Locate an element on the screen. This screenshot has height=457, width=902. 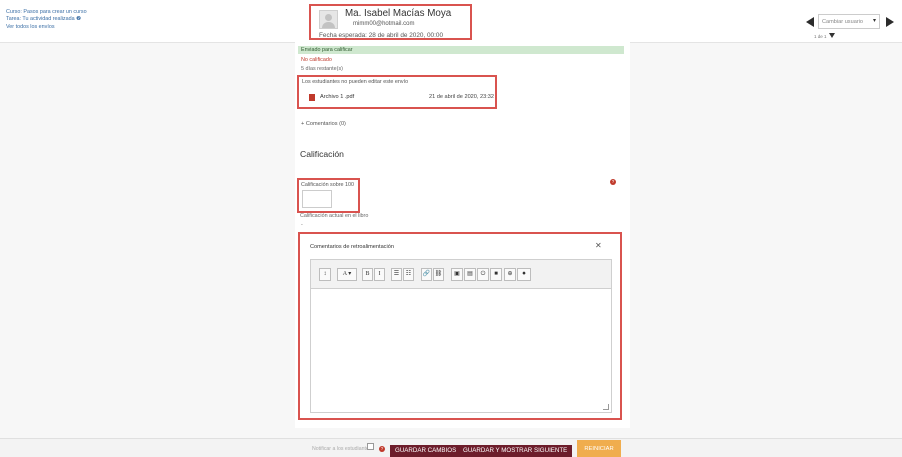
editor-toolbar: ↕ A ▾ B I ☰ ☷ 🔗 ⛓ ▣ ▤ ⏻ ■ ⊕ ⏺ is located at coordinates (461, 274).